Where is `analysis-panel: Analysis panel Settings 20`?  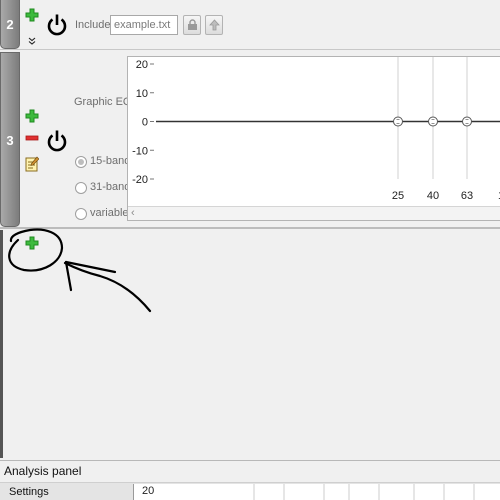
analysis-panel: Analysis panel Settings 20 is located at coordinates (250, 480).